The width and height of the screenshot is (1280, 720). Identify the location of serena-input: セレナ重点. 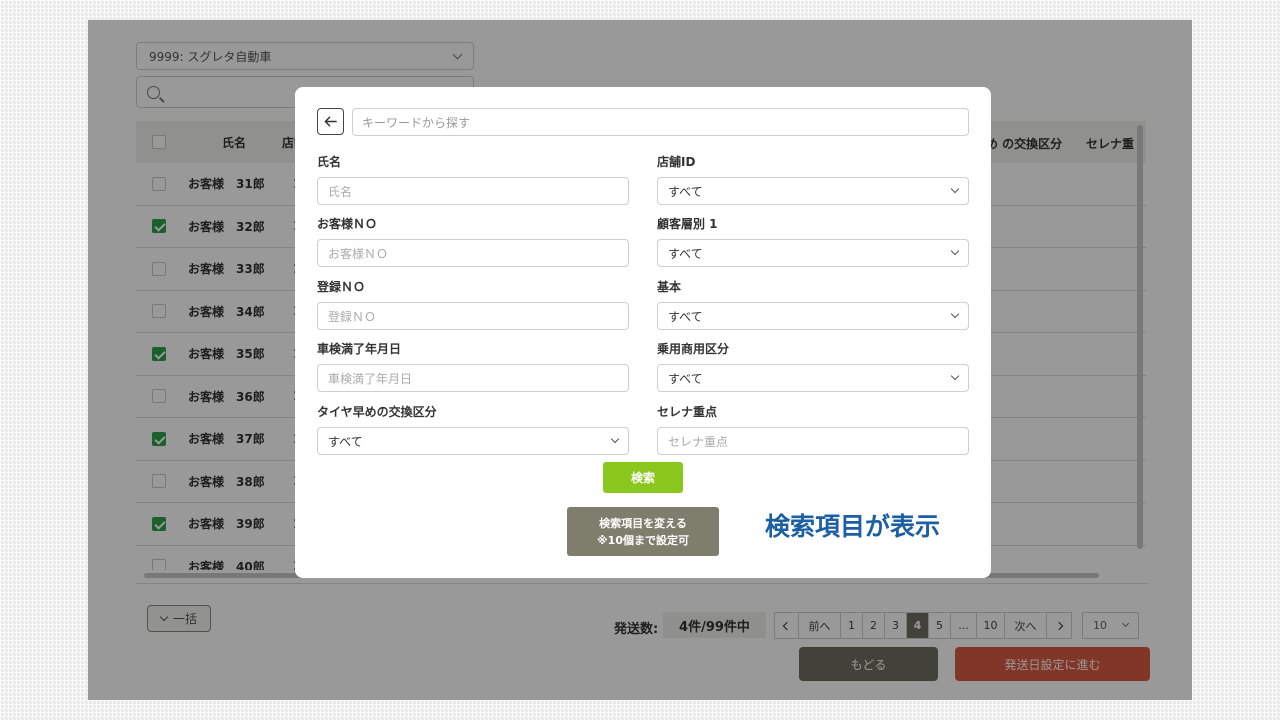
(813, 441).